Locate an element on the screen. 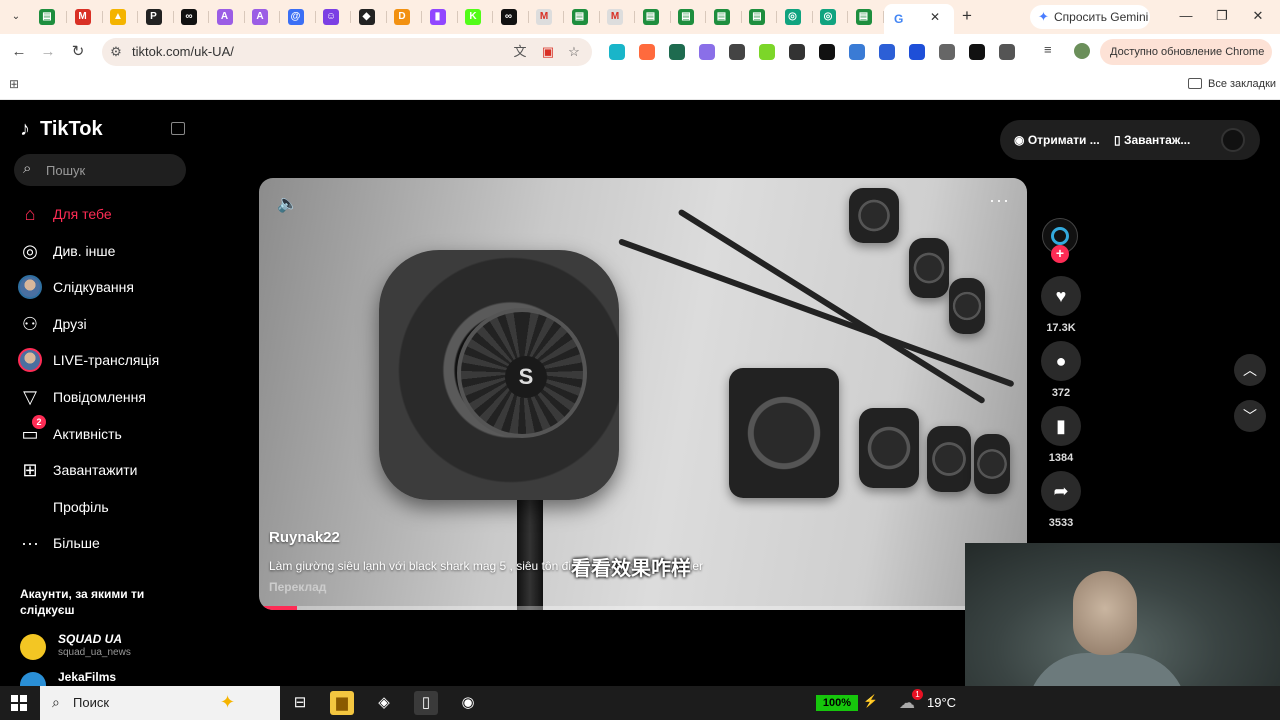 The height and width of the screenshot is (720, 1280). ext-blob-icon is located at coordinates (947, 52).